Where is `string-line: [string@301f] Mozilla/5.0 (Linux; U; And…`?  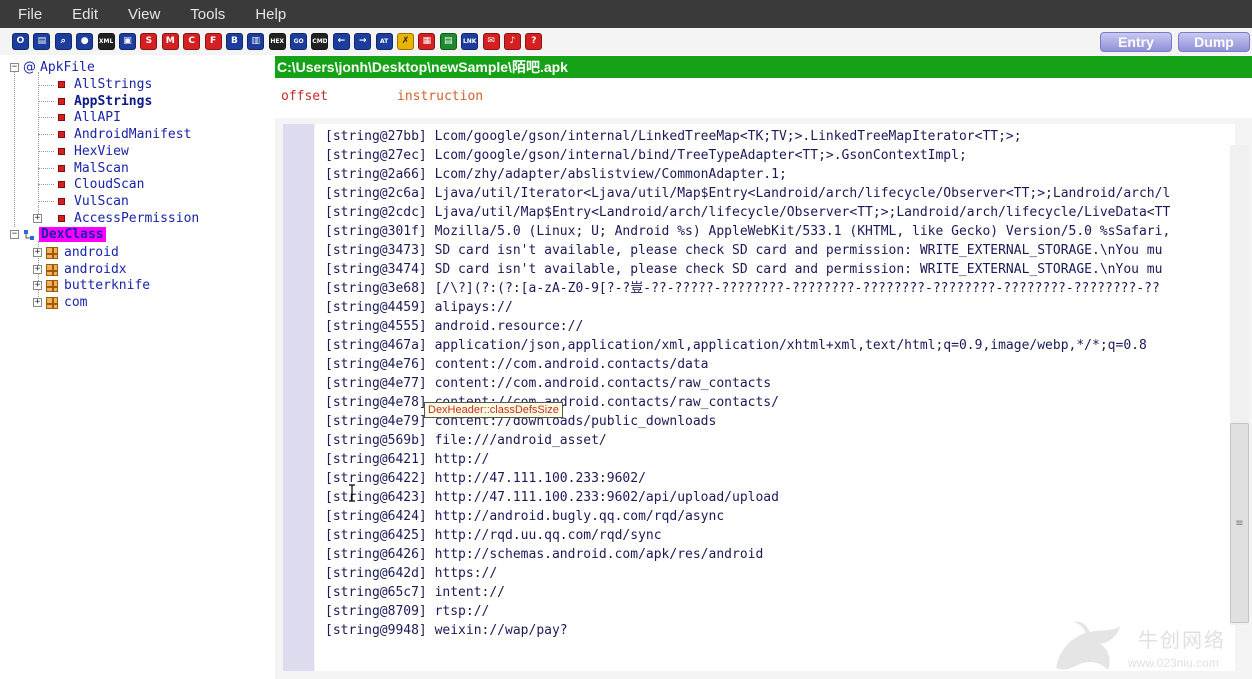
string-line: [string@301f] Mozilla/5.0 (Linux; U; And… is located at coordinates (747, 231).